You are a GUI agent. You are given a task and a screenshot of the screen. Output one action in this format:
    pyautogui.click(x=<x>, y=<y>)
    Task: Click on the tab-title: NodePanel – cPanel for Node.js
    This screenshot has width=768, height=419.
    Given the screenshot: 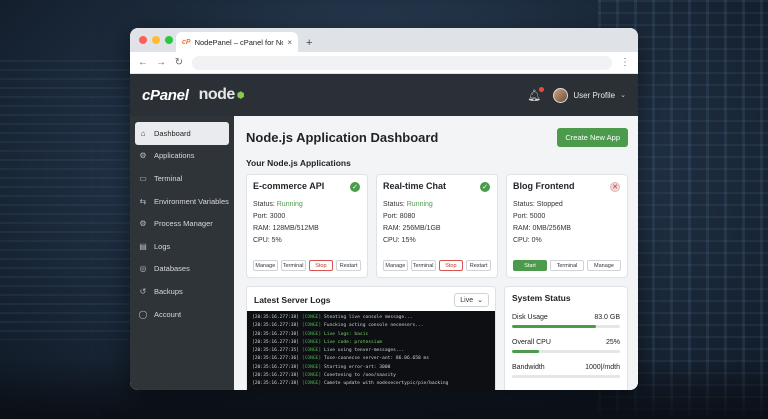 What is the action you would take?
    pyautogui.click(x=239, y=42)
    